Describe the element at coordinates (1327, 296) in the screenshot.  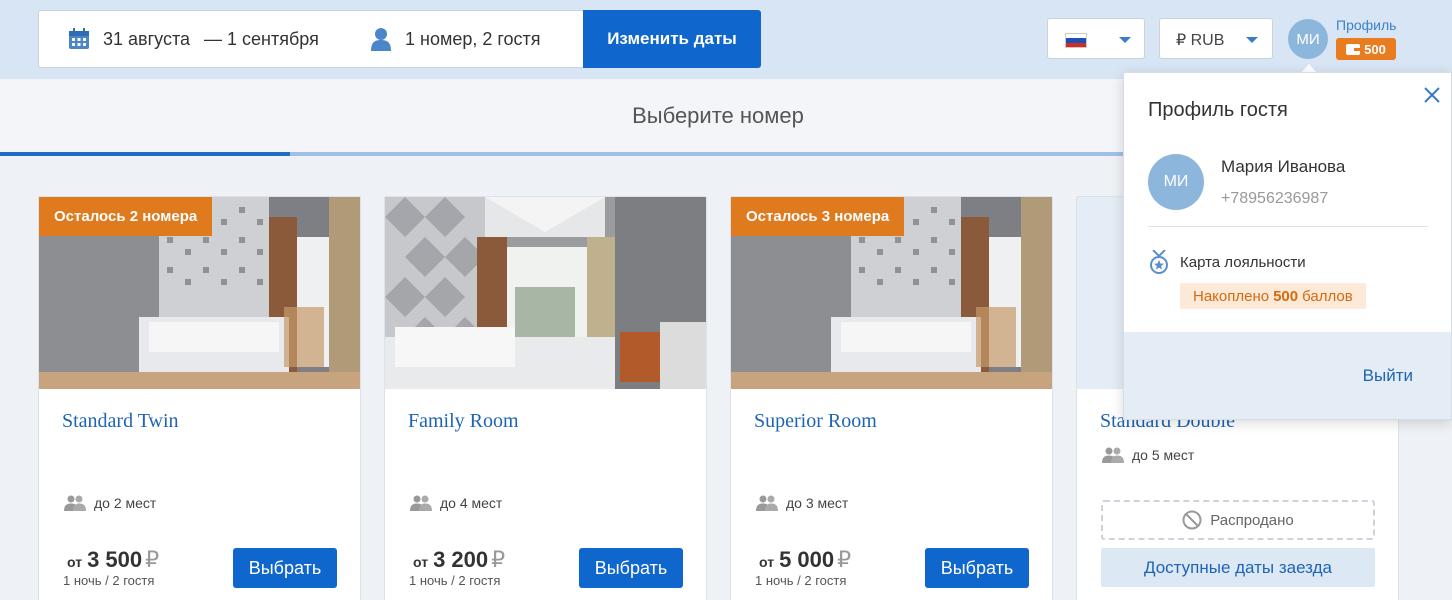
I see `accumulated-suffix: баллов` at that location.